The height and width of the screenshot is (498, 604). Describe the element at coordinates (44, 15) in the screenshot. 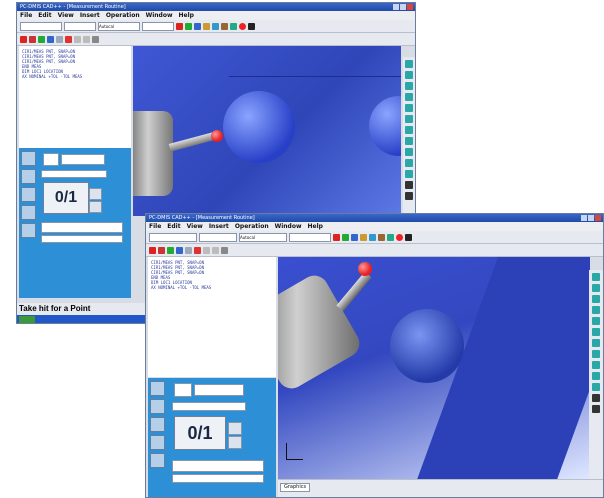

I see `menu-edit: Edit` at that location.